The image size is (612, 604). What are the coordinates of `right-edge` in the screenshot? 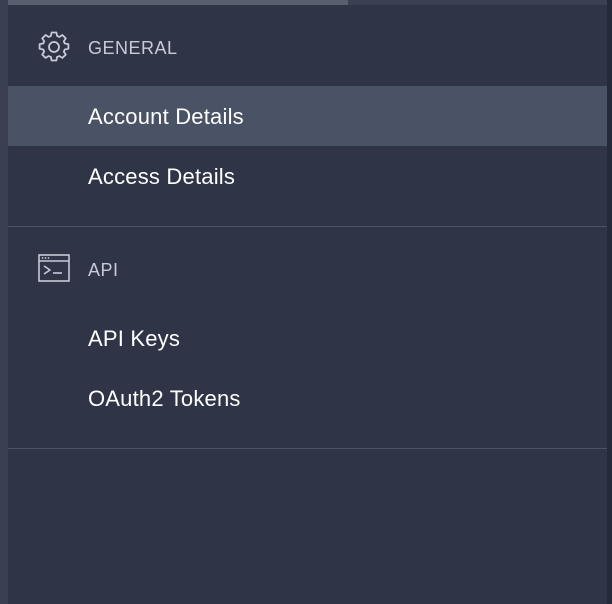 It's located at (609, 302).